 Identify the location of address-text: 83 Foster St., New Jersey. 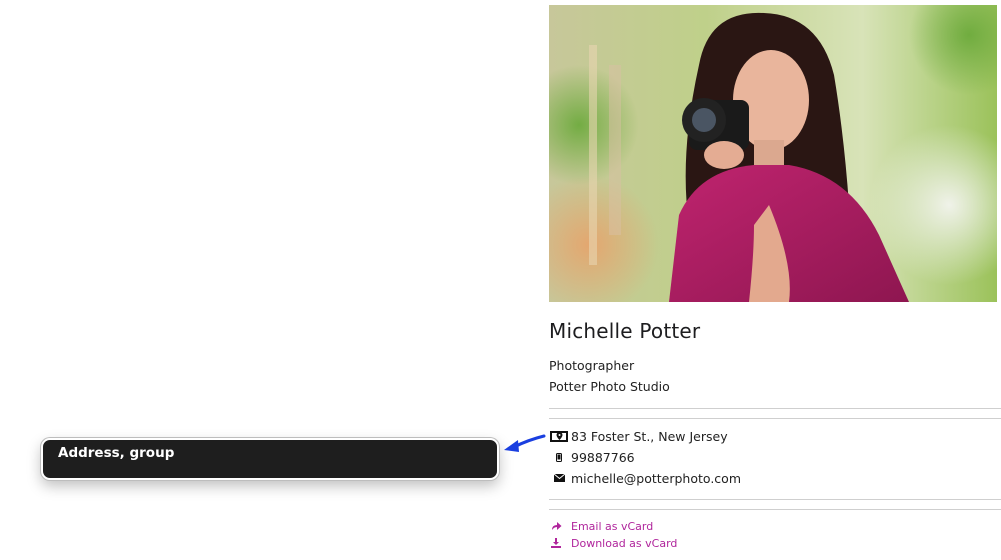
(649, 436).